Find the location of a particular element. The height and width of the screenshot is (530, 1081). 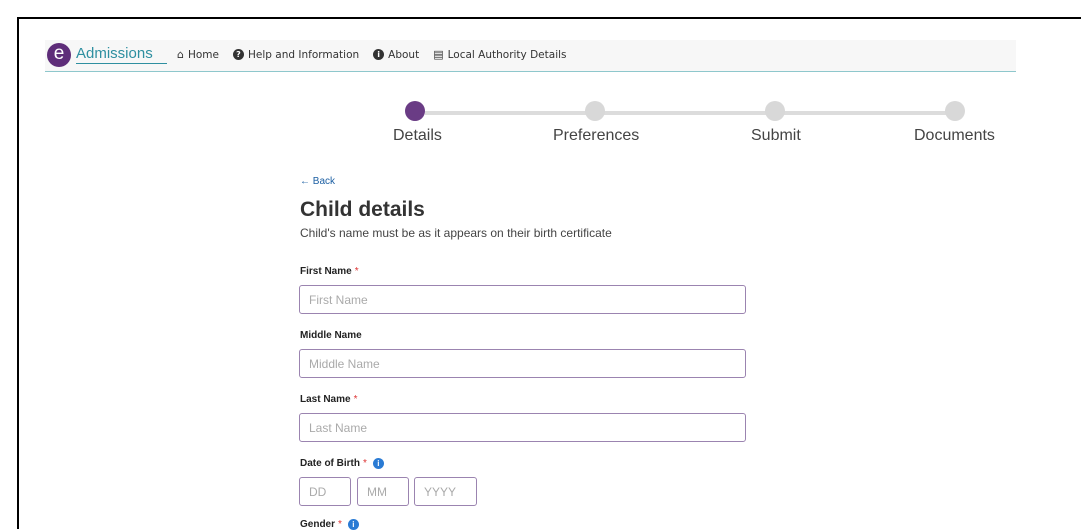

middle-name-label-text: Middle Name is located at coordinates (331, 335).